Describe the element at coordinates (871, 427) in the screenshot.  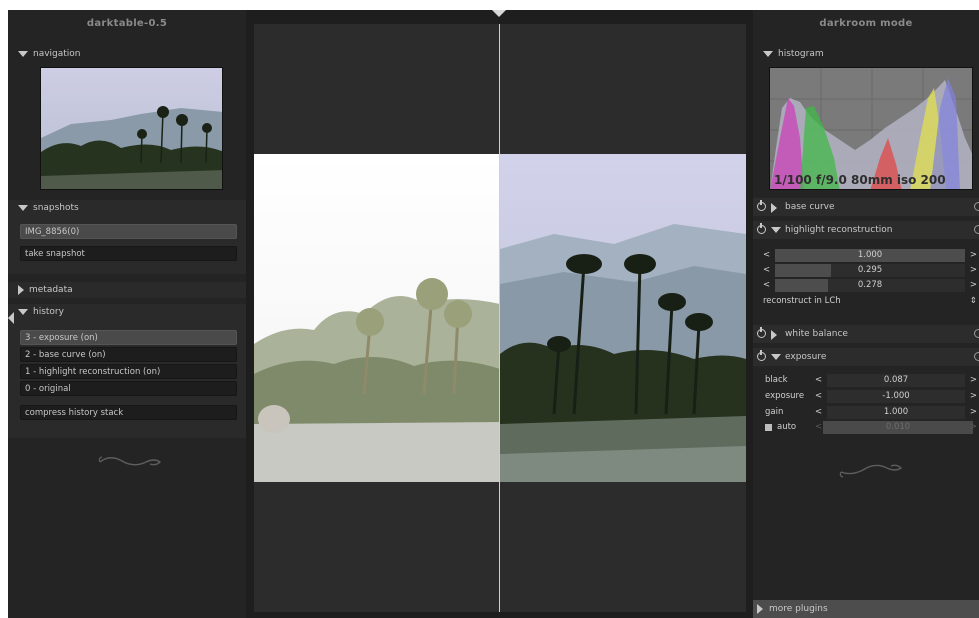
I see `exposure-auto-row: auto < 0.010 >` at that location.